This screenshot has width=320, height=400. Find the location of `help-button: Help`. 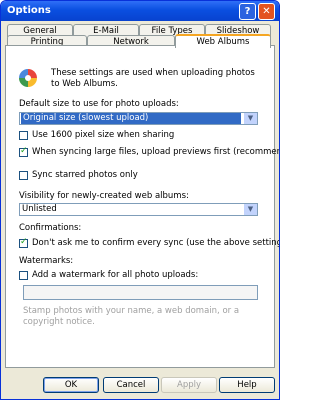

help-button: Help is located at coordinates (247, 385).